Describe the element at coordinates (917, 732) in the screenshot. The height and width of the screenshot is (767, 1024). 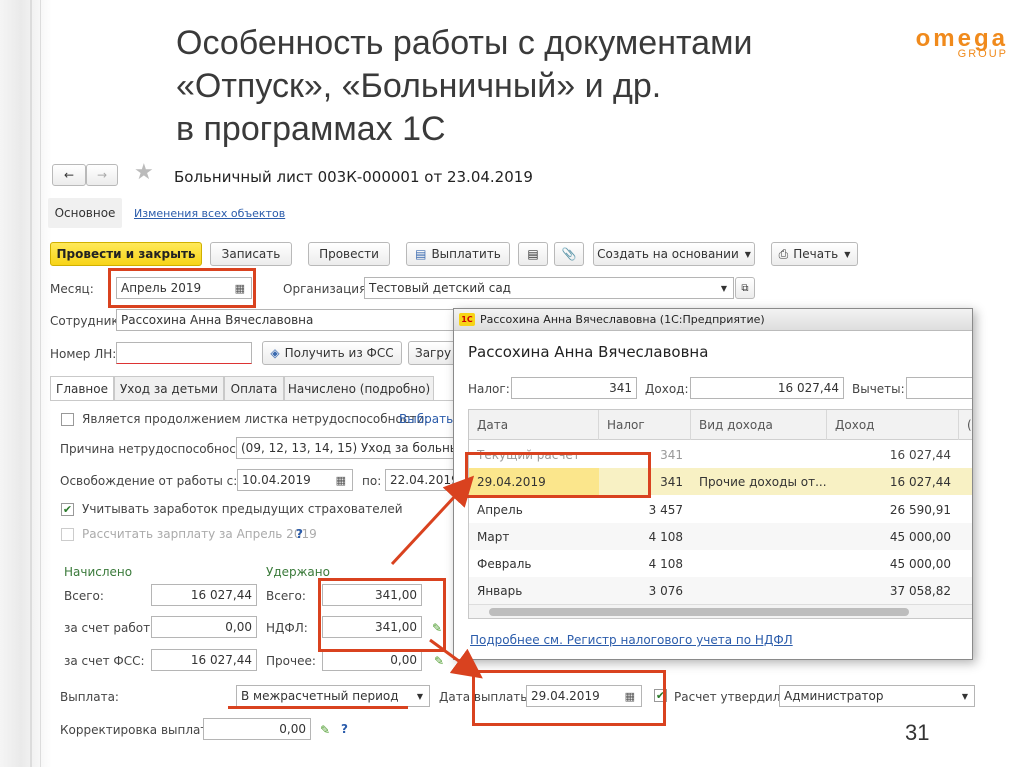
I see `page-number: 31` at that location.